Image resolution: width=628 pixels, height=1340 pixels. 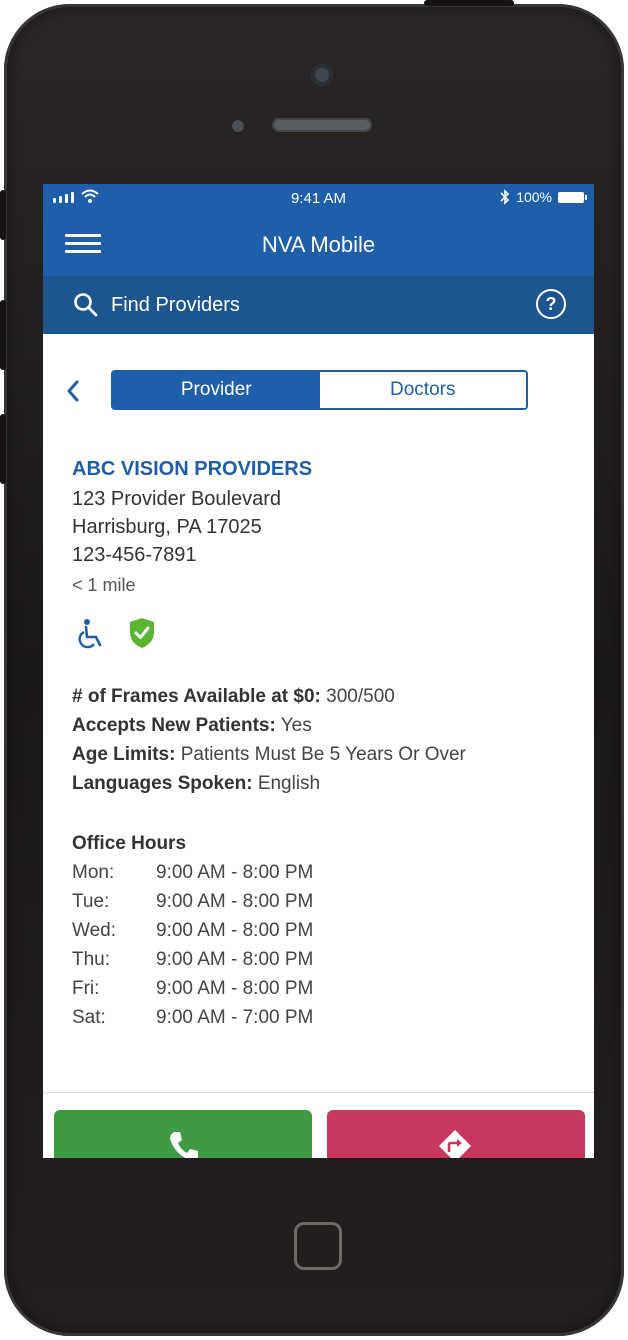 I want to click on hours-day: Thu:, so click(x=91, y=959).